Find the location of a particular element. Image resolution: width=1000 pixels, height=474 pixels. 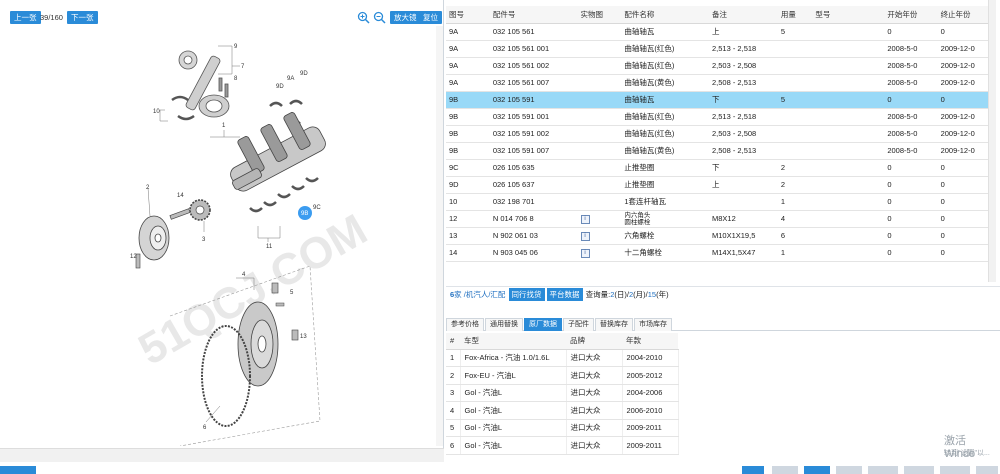

next-image-button: 下一张 is located at coordinates (82, 17).